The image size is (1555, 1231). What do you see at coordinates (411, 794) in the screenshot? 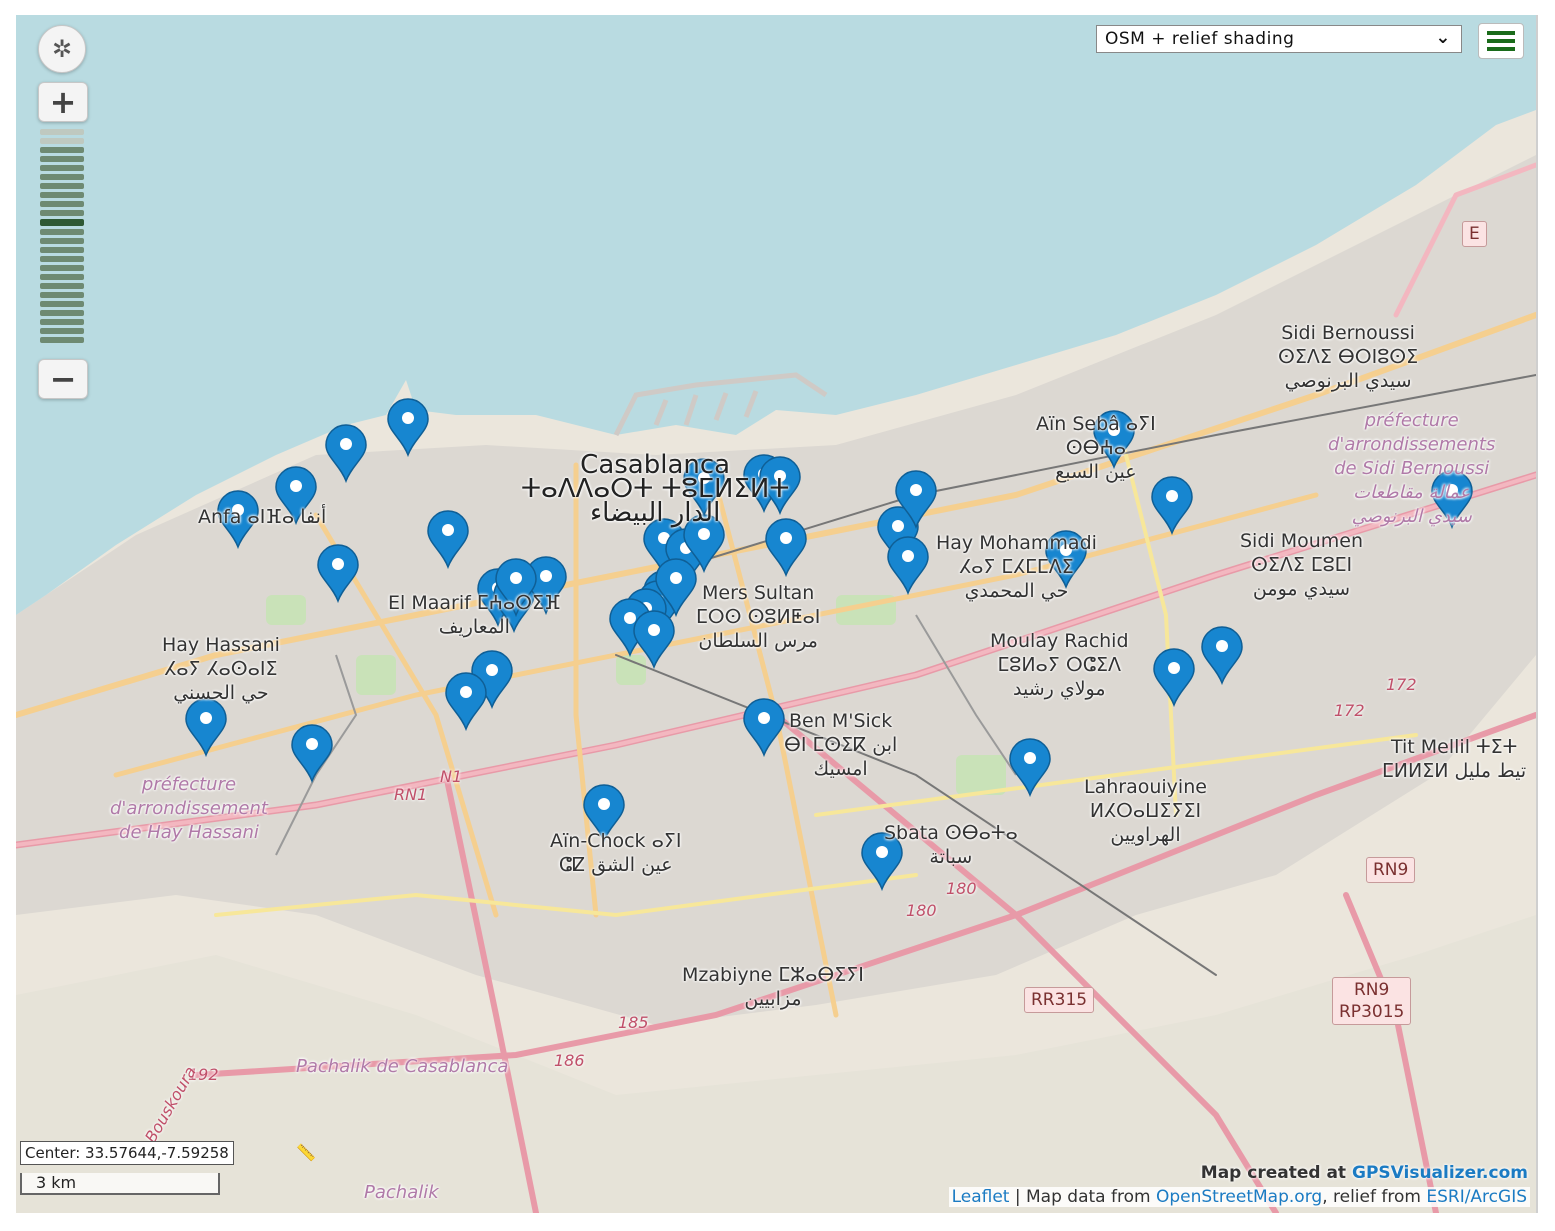
I see `road-number-rn1: RN1` at bounding box center [411, 794].